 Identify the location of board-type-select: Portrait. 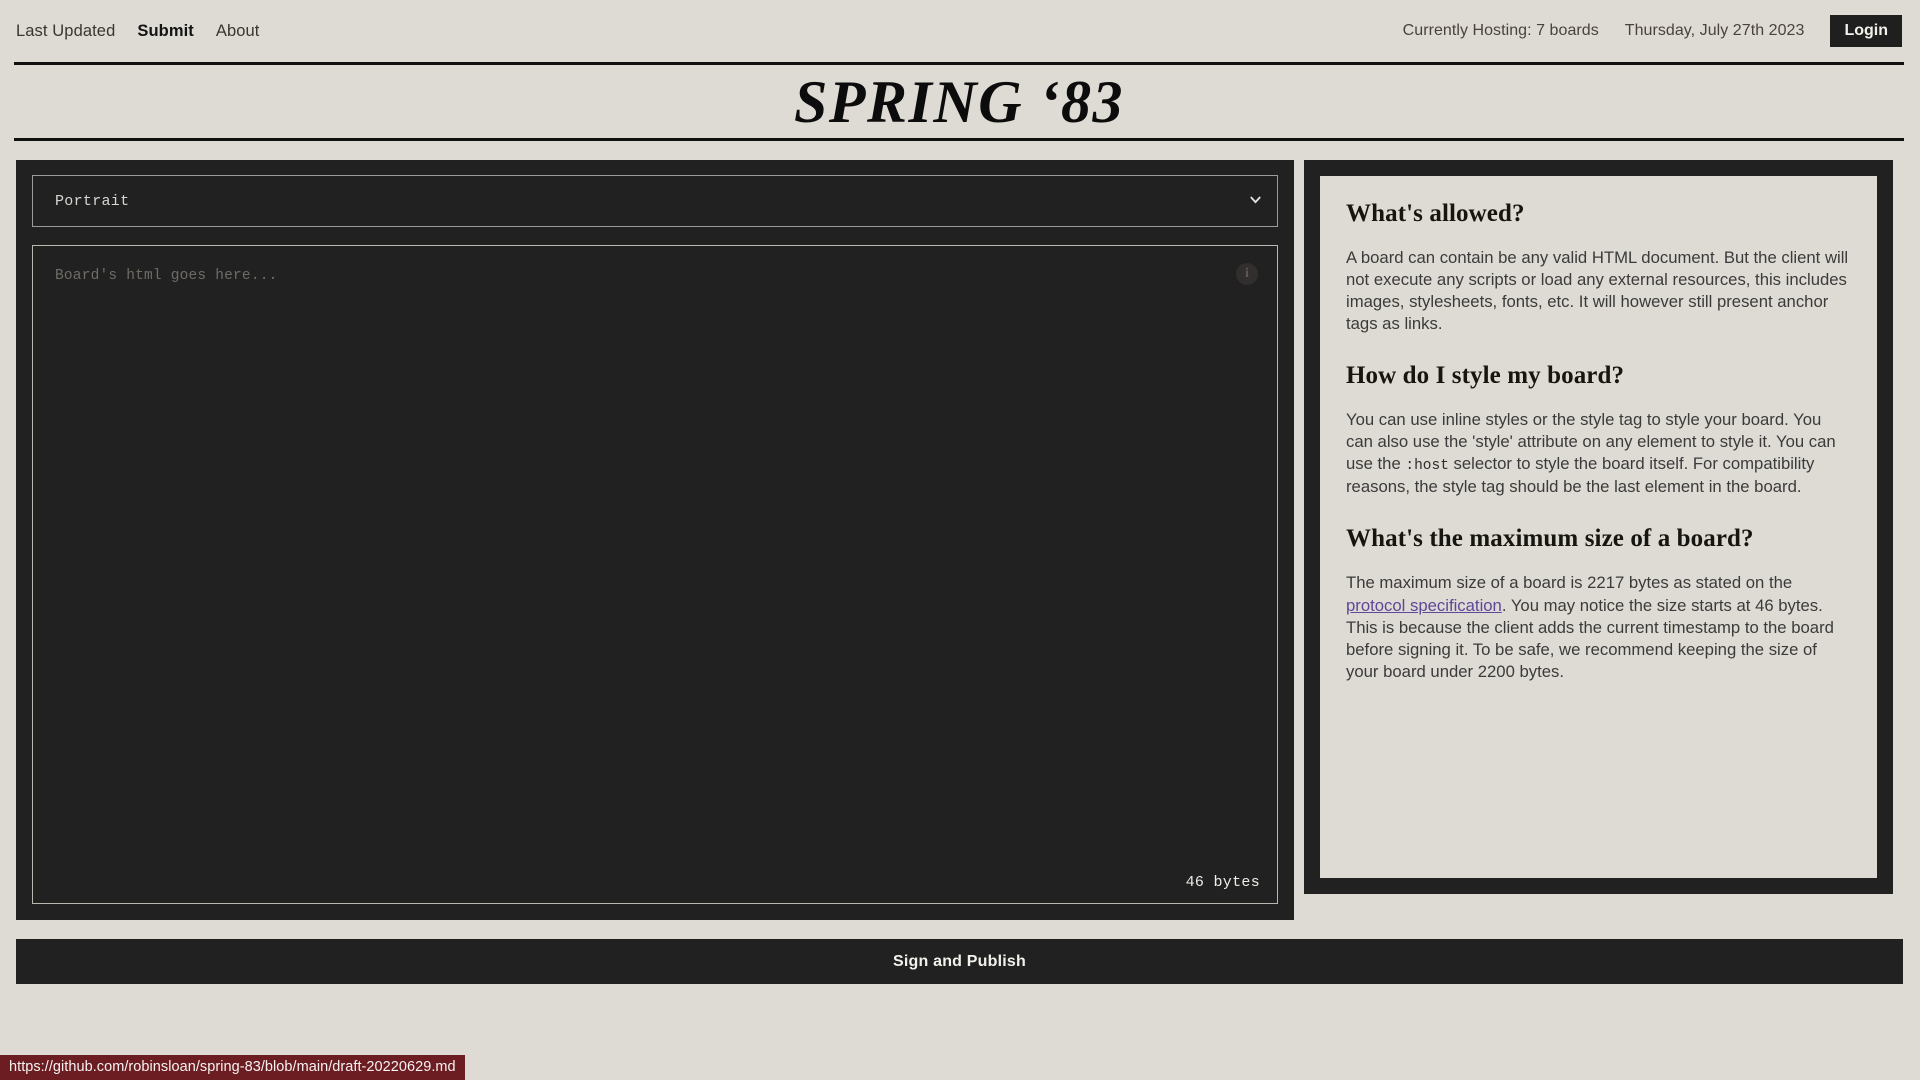
(655, 201).